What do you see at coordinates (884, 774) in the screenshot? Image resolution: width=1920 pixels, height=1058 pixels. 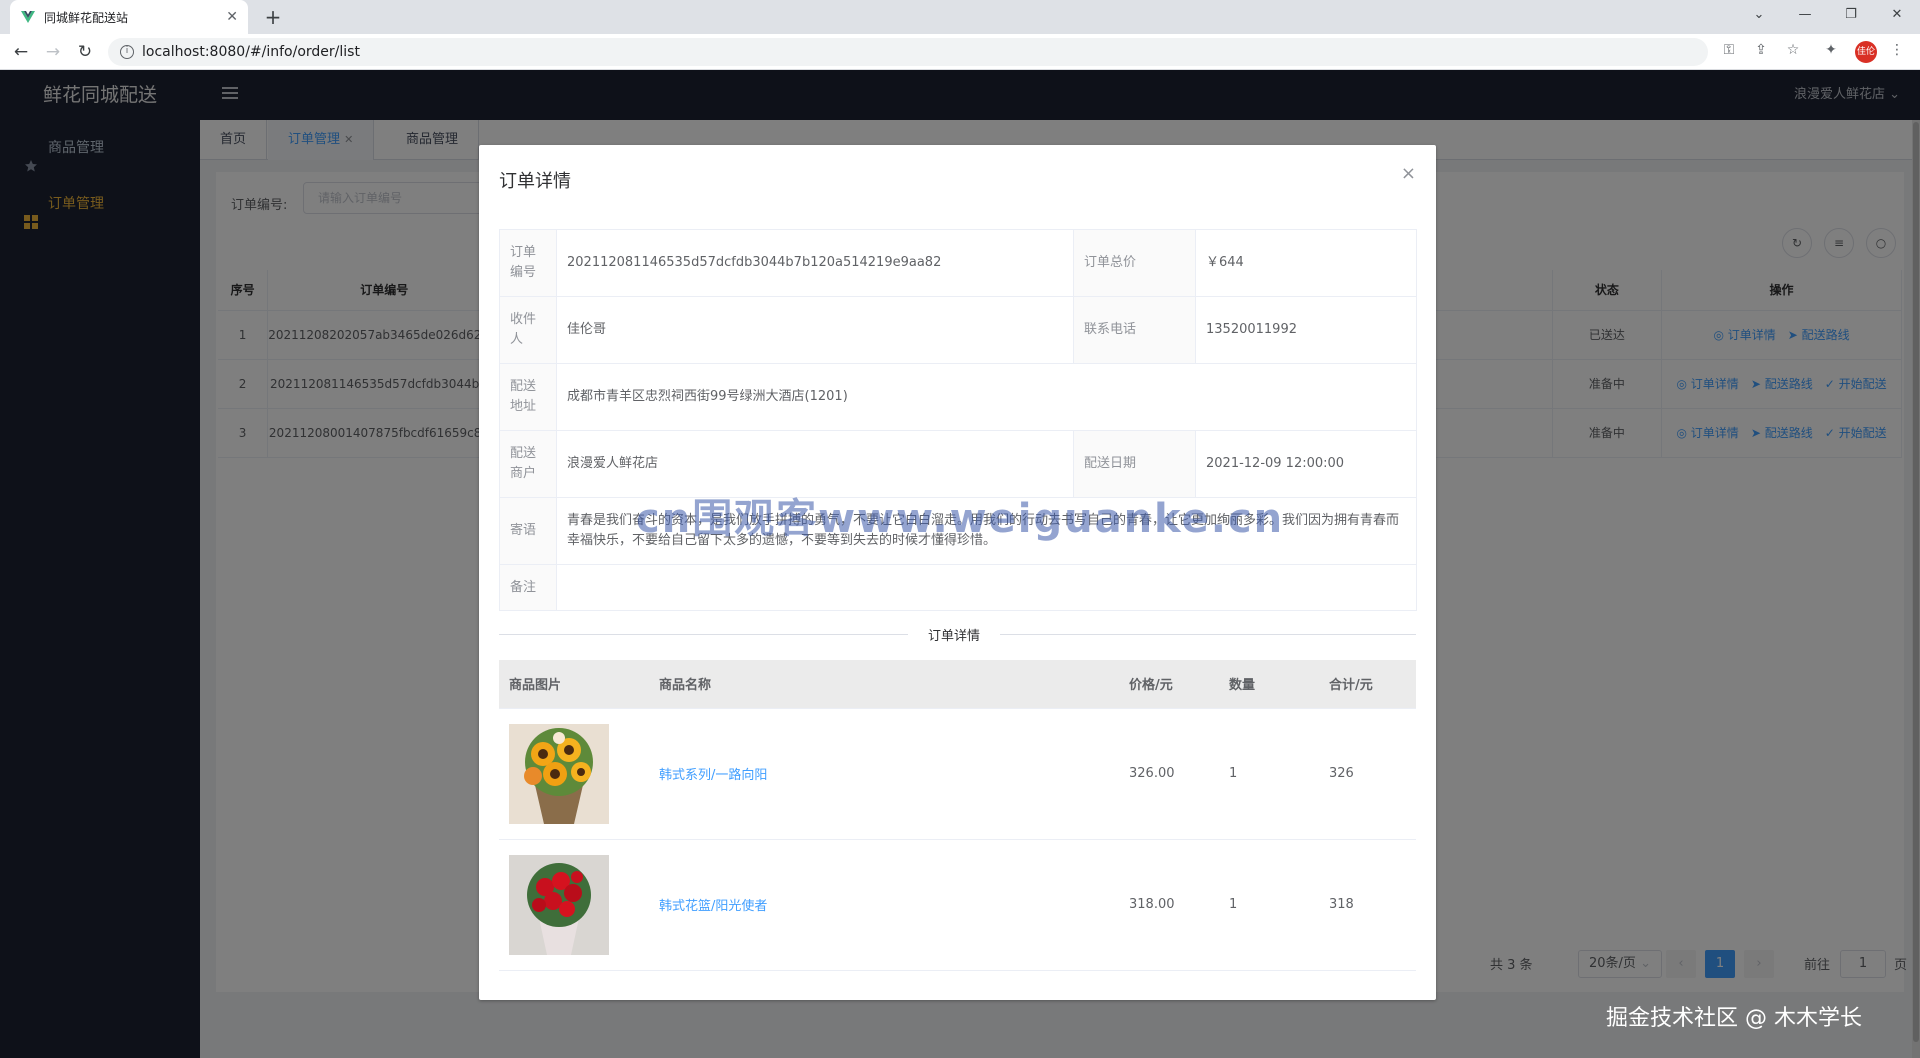 I see `cell-name: 韩式系列/一路向阳` at bounding box center [884, 774].